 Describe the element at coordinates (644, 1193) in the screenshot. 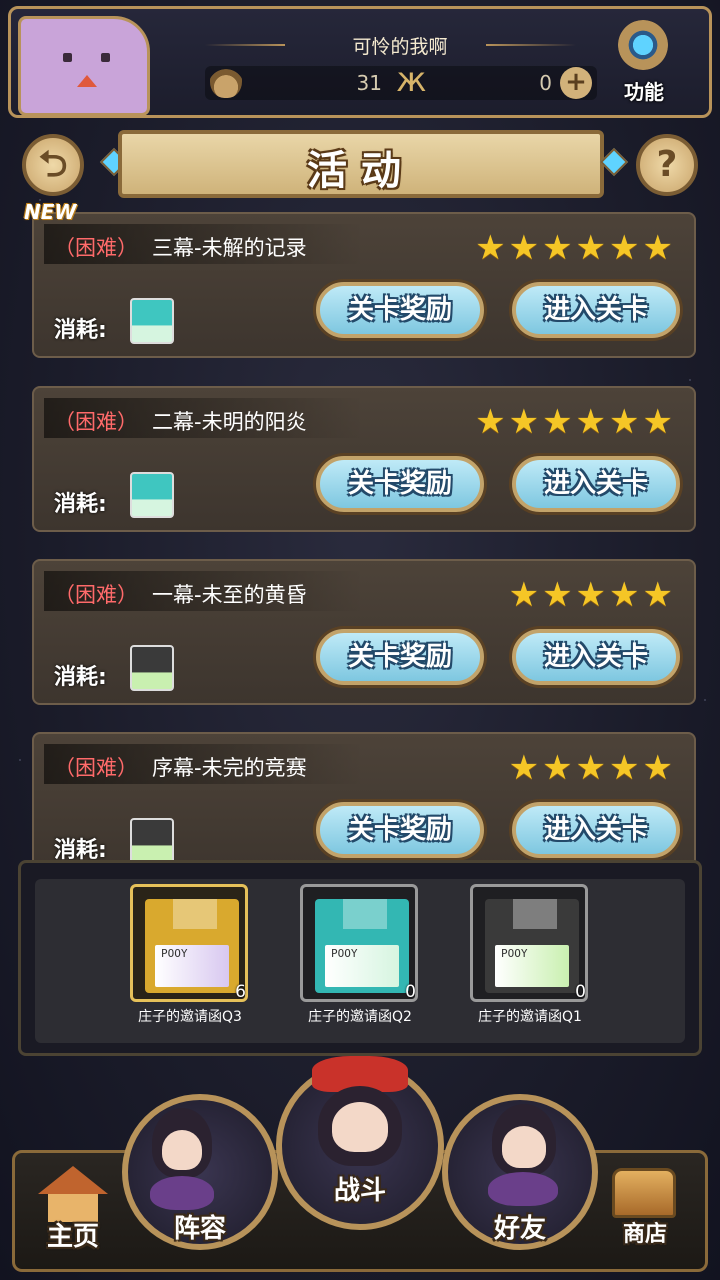

I see `treasure-chest-icon` at that location.